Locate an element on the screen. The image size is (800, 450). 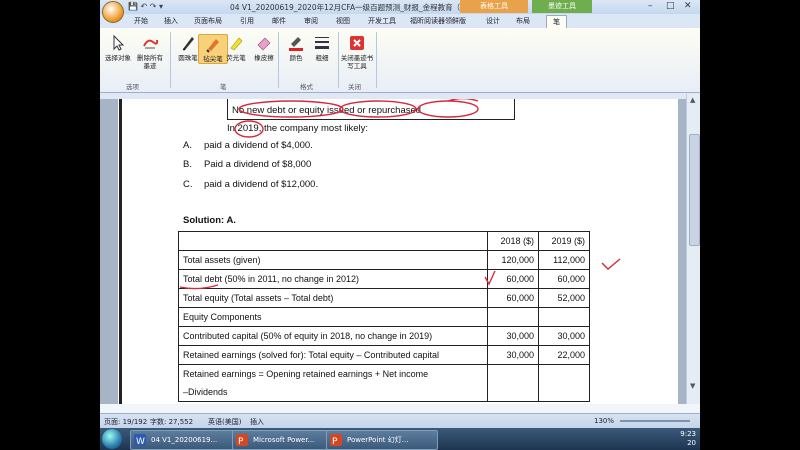
tab-references: 引用 is located at coordinates (247, 21).